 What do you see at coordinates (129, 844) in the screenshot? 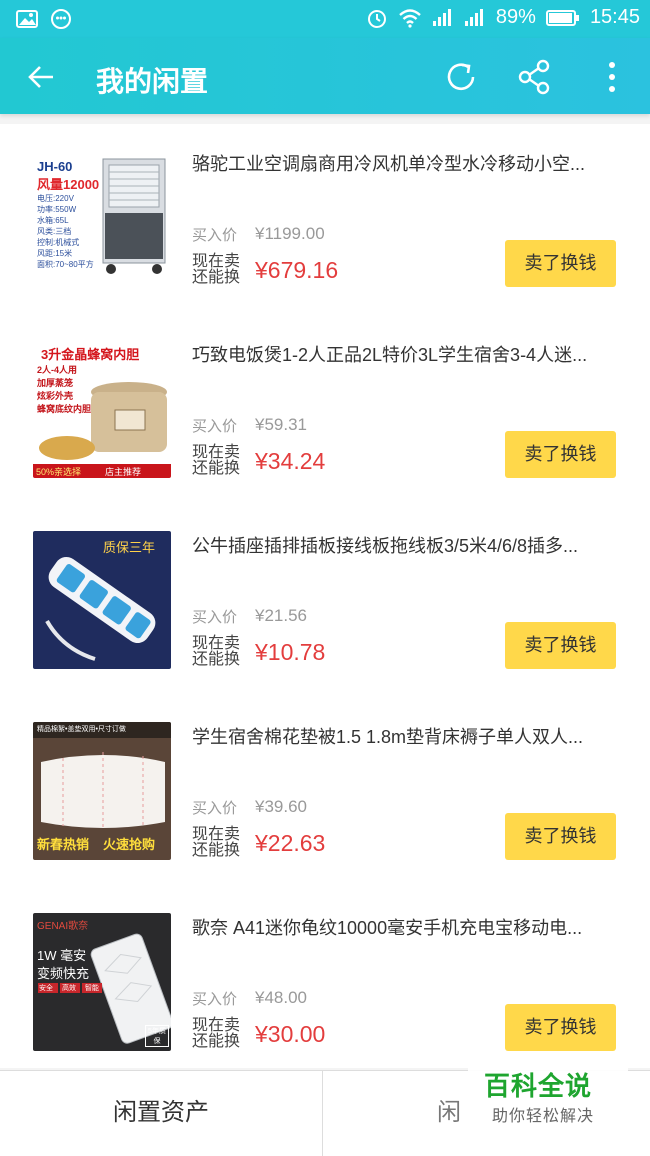
I see `thumb-bottom-right: 火速抢购` at bounding box center [129, 844].